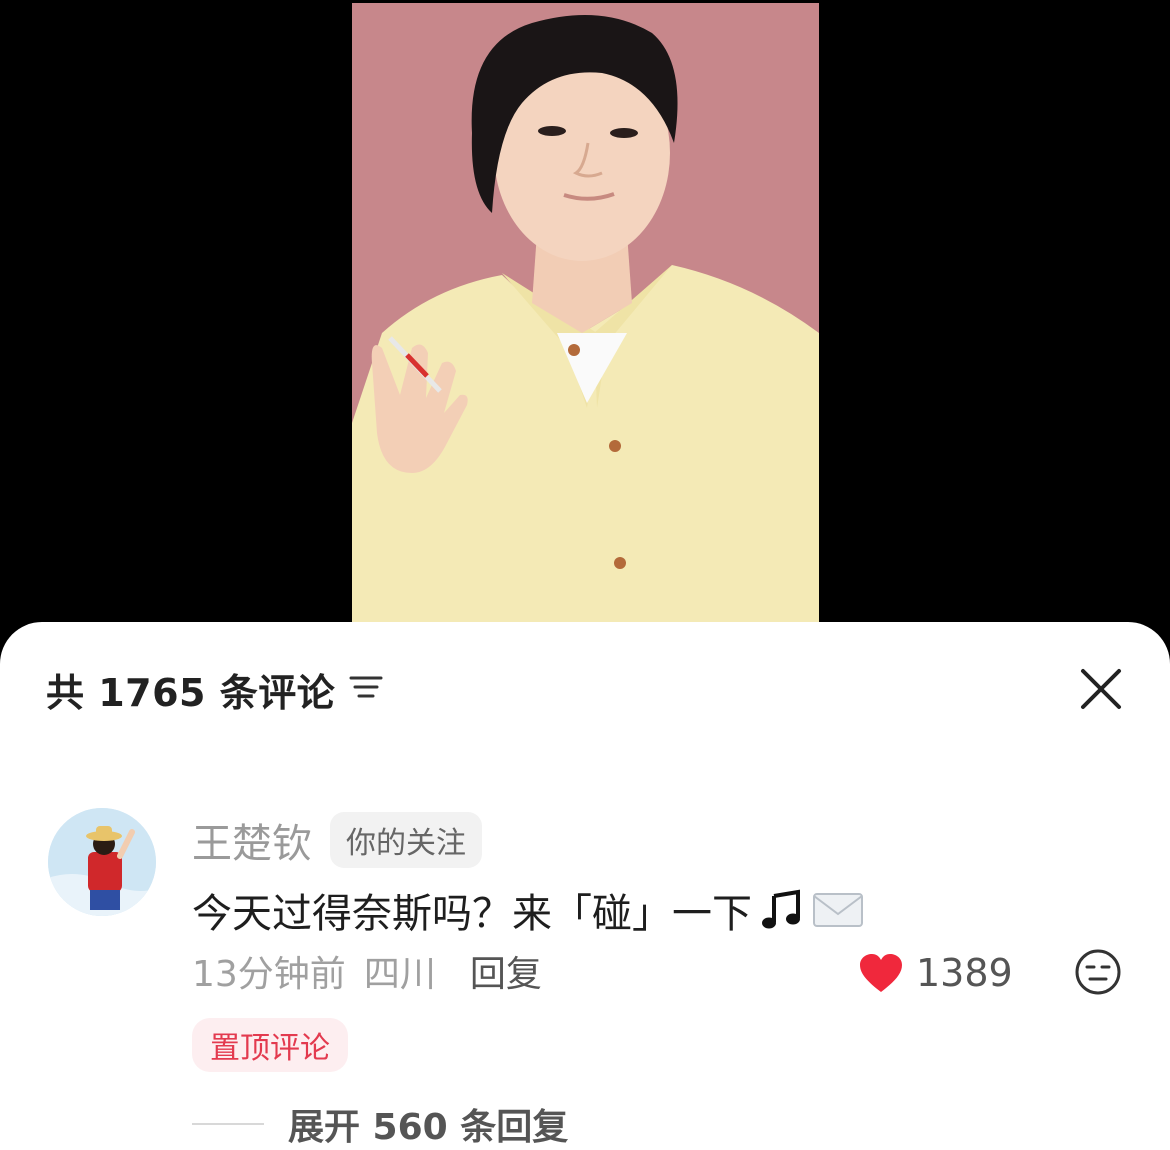  I want to click on close-button, so click(1101, 689).